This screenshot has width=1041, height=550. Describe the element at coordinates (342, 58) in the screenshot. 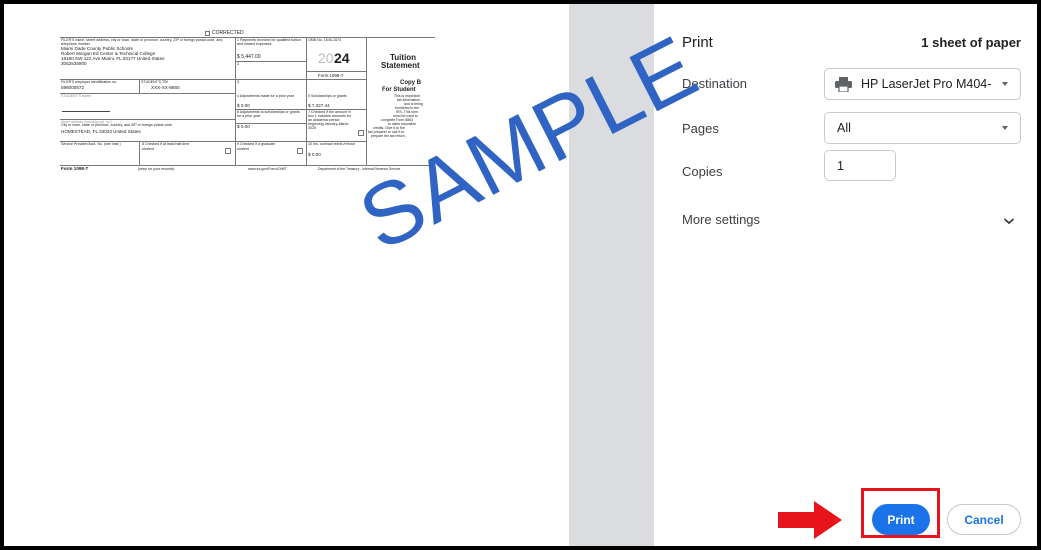

I see `year-suffix: 24` at that location.